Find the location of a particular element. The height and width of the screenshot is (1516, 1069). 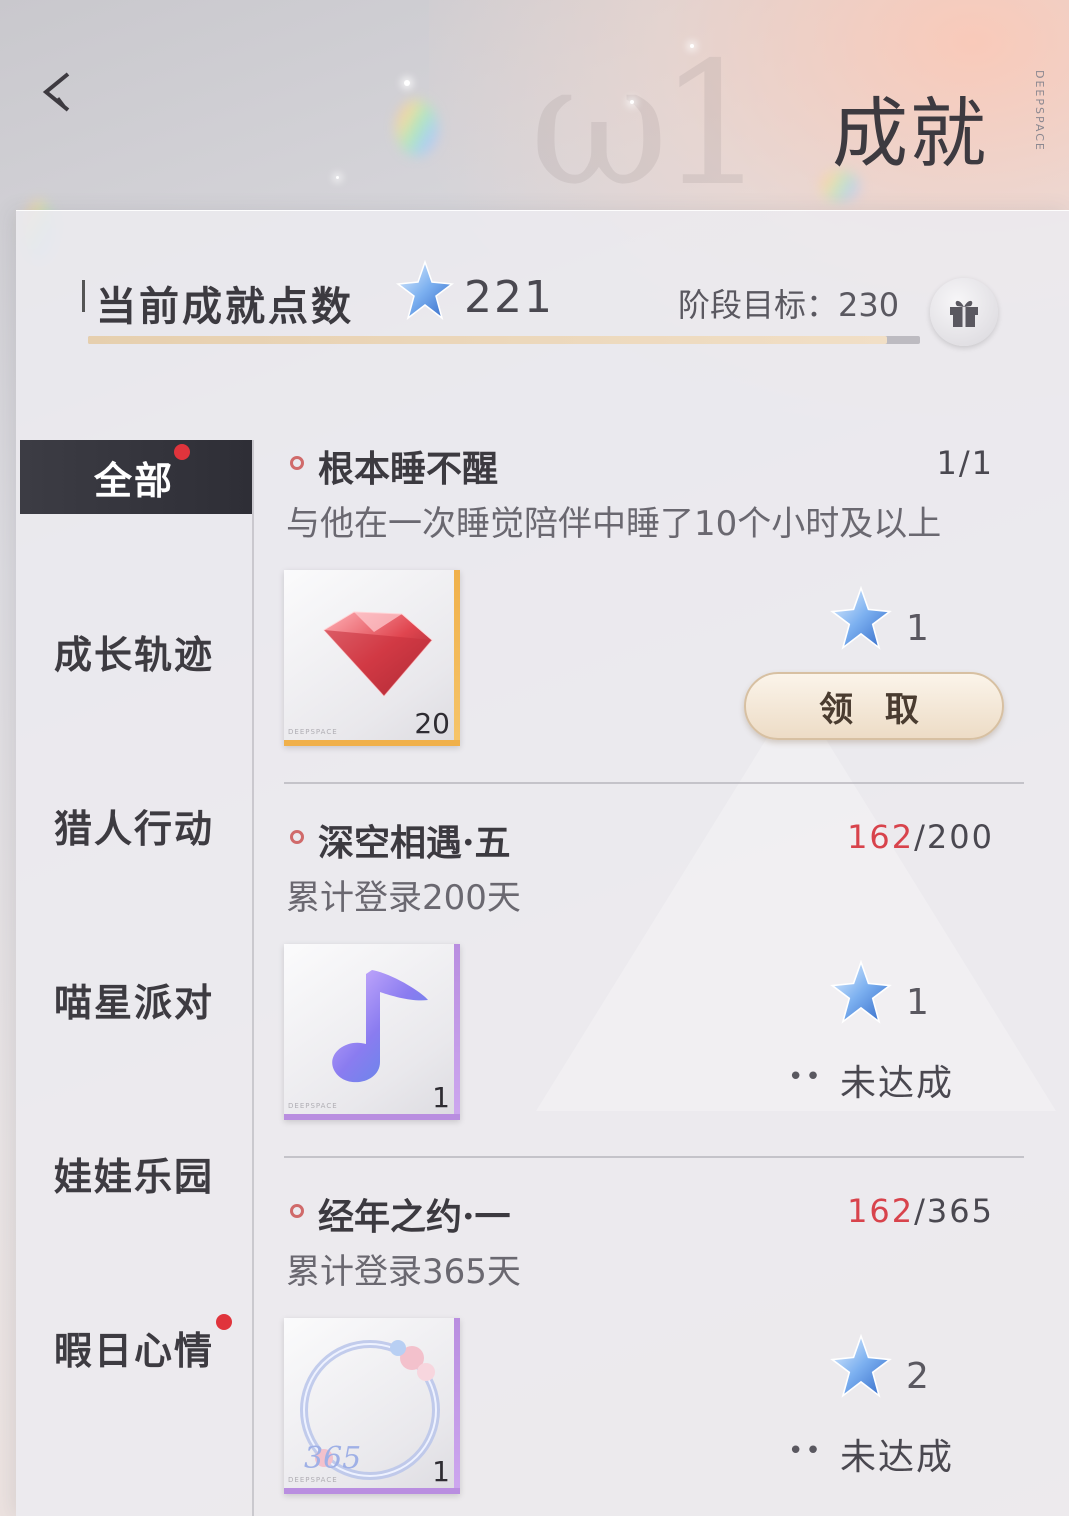

stage-goal-label: 阶段目标：230 is located at coordinates (789, 305).